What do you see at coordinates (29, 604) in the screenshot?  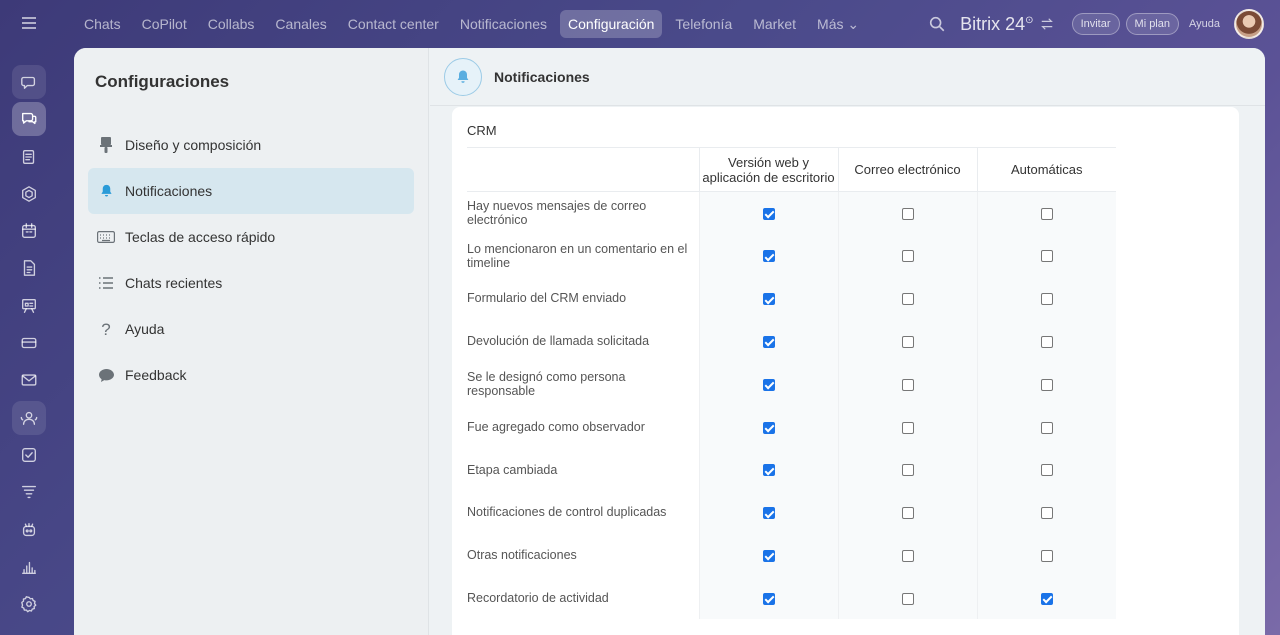 I see `settings-icon` at bounding box center [29, 604].